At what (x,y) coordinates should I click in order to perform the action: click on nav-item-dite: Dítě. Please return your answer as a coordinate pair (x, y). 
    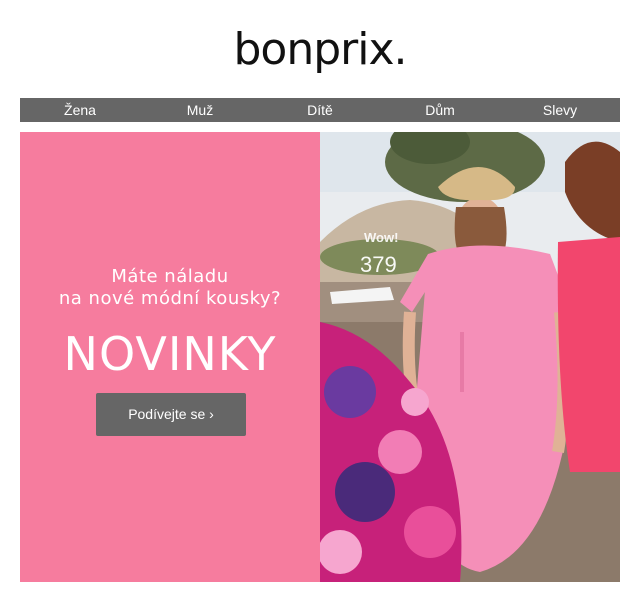
    Looking at the image, I should click on (320, 110).